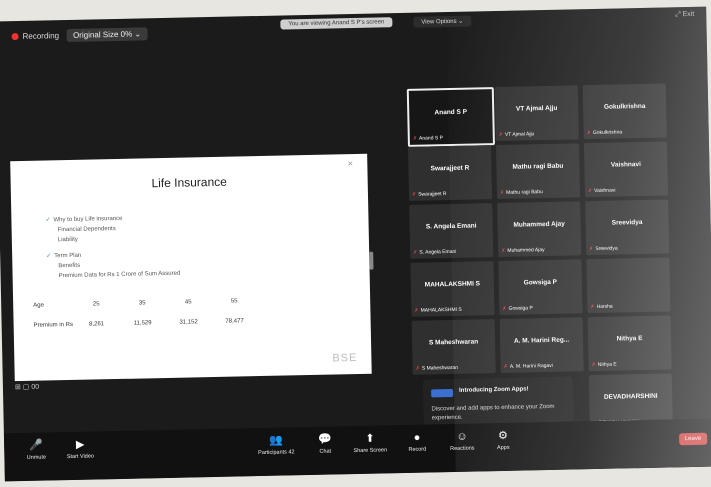  What do you see at coordinates (494, 390) in the screenshot?
I see `apps-popup-title: Introducing Zoom Apps!` at bounding box center [494, 390].